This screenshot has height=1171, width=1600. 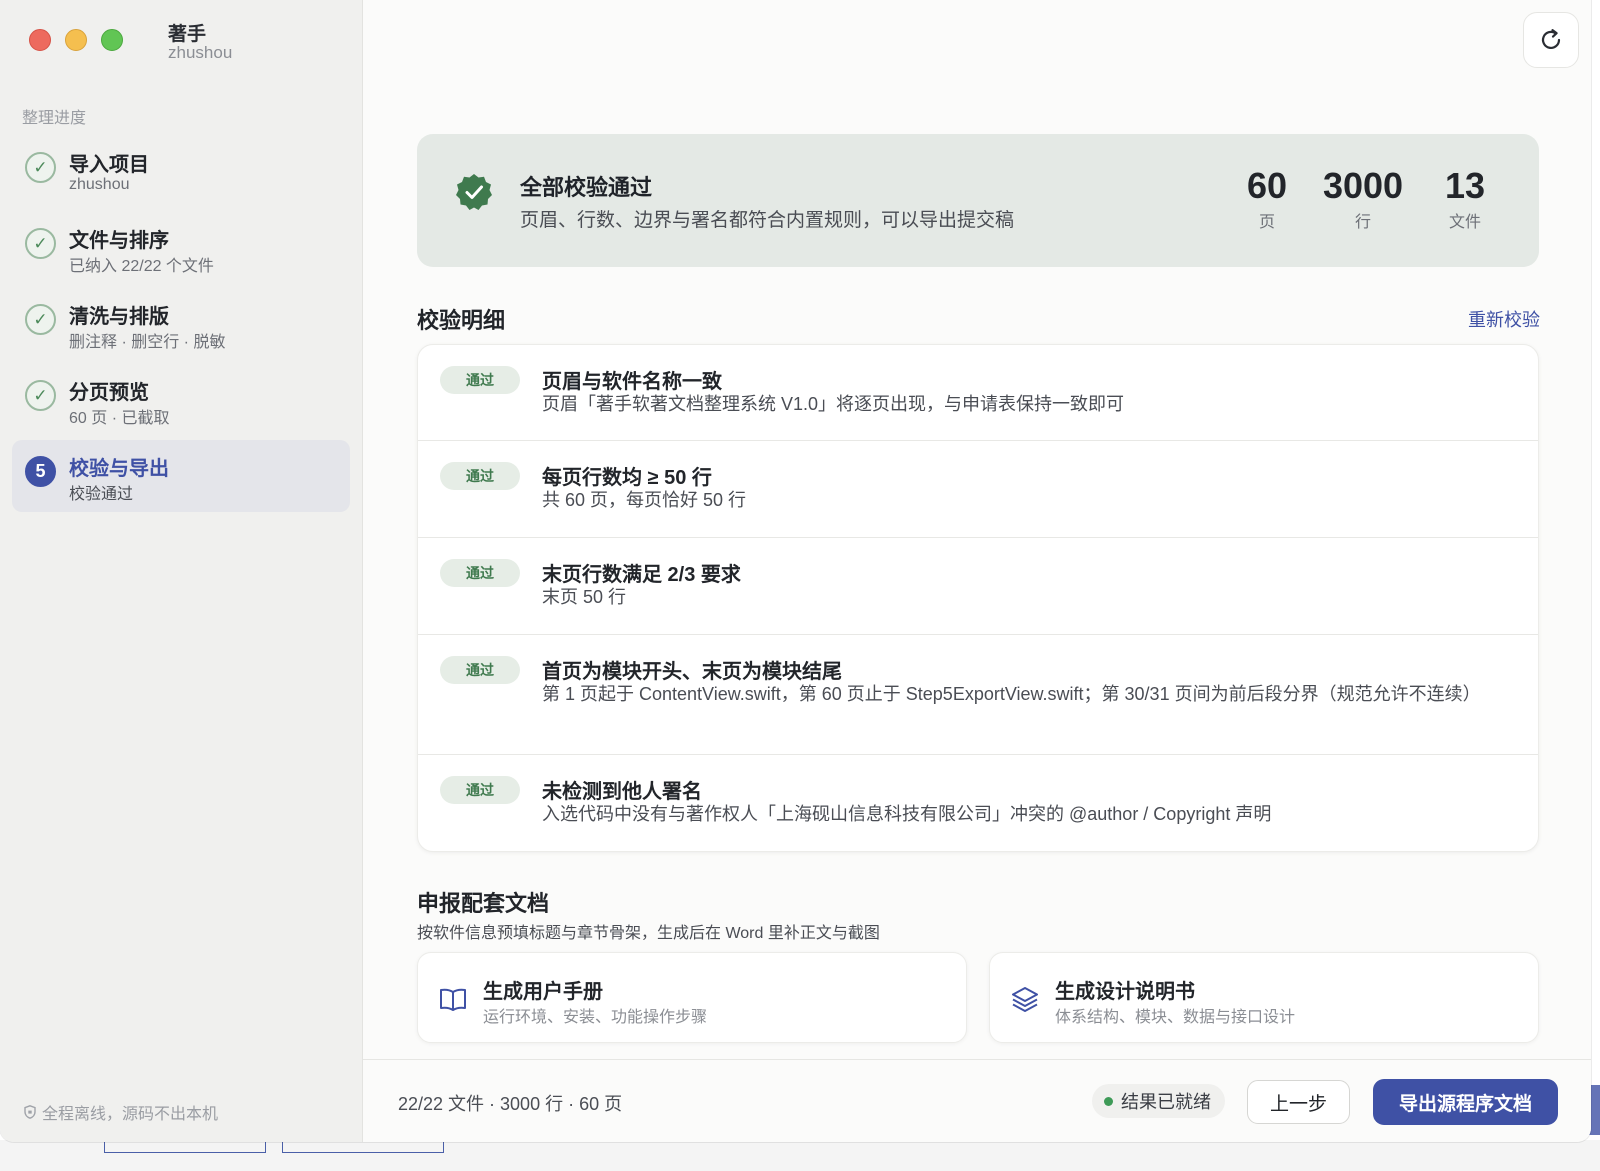 What do you see at coordinates (109, 393) in the screenshot?
I see `step-title: 分页预览` at bounding box center [109, 393].